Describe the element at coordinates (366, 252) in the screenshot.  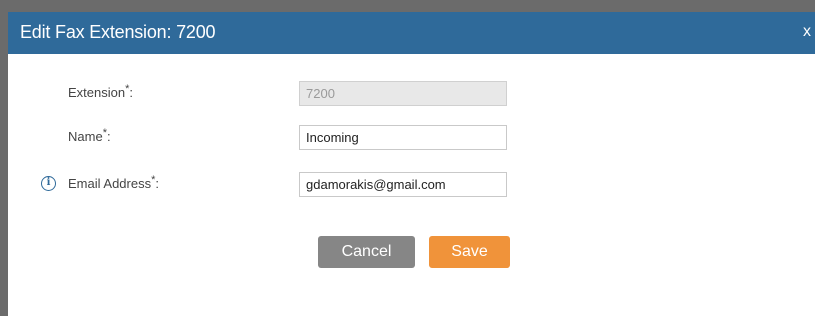
I see `cancel-button: Cancel` at that location.